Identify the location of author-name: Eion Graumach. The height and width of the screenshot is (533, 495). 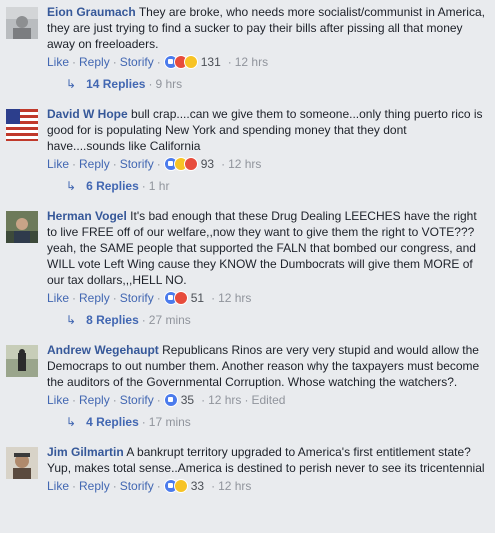
(91, 12).